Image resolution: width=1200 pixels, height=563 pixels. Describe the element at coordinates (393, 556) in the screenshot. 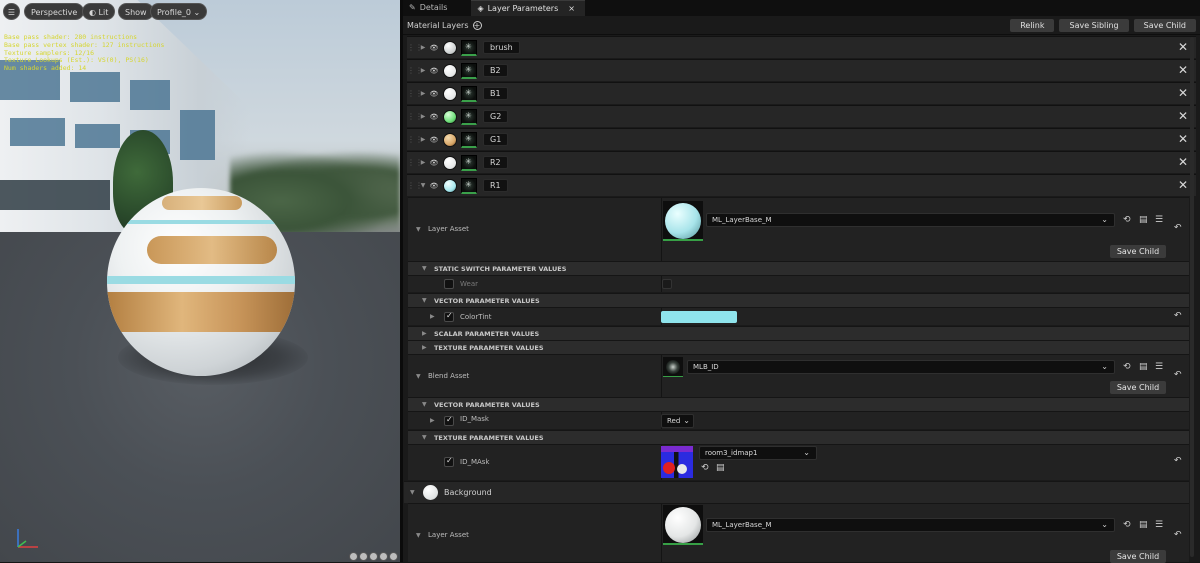

I see `preview-mesh-icon` at that location.